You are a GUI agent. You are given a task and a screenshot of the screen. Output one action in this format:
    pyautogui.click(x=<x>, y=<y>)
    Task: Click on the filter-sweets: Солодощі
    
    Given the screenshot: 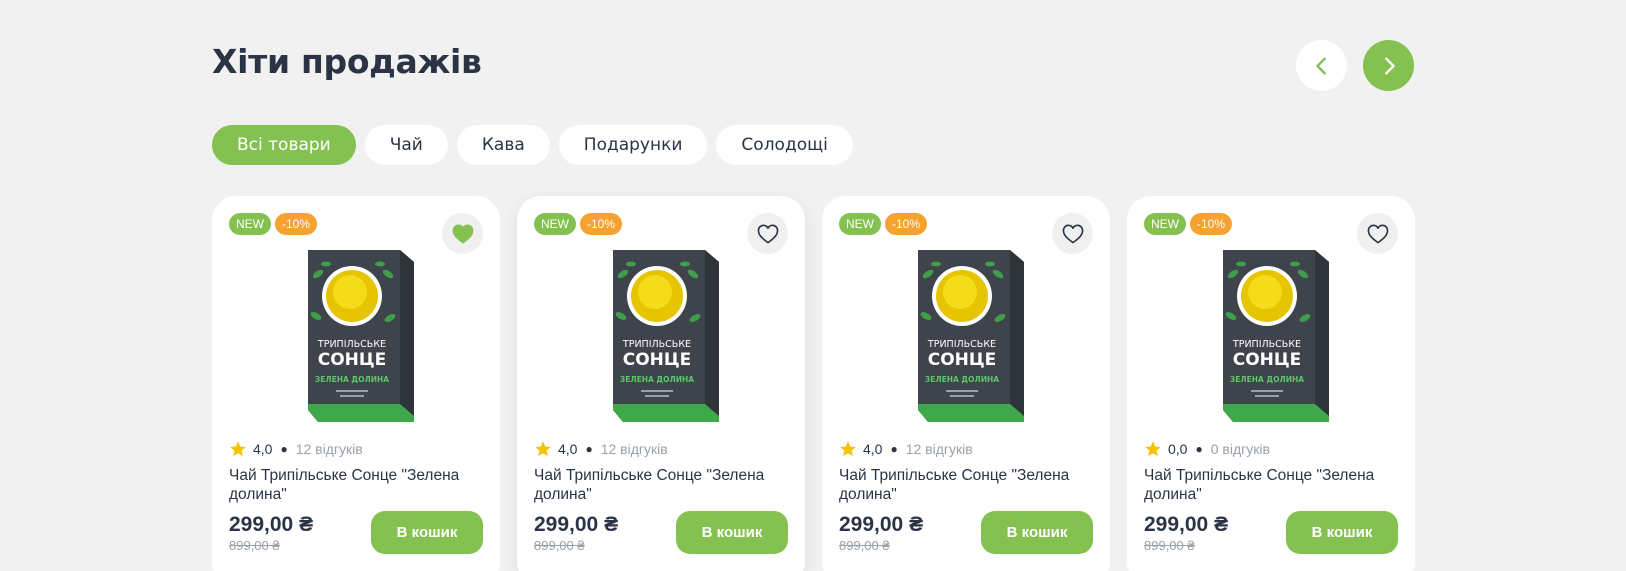 What is the action you would take?
    pyautogui.click(x=784, y=145)
    